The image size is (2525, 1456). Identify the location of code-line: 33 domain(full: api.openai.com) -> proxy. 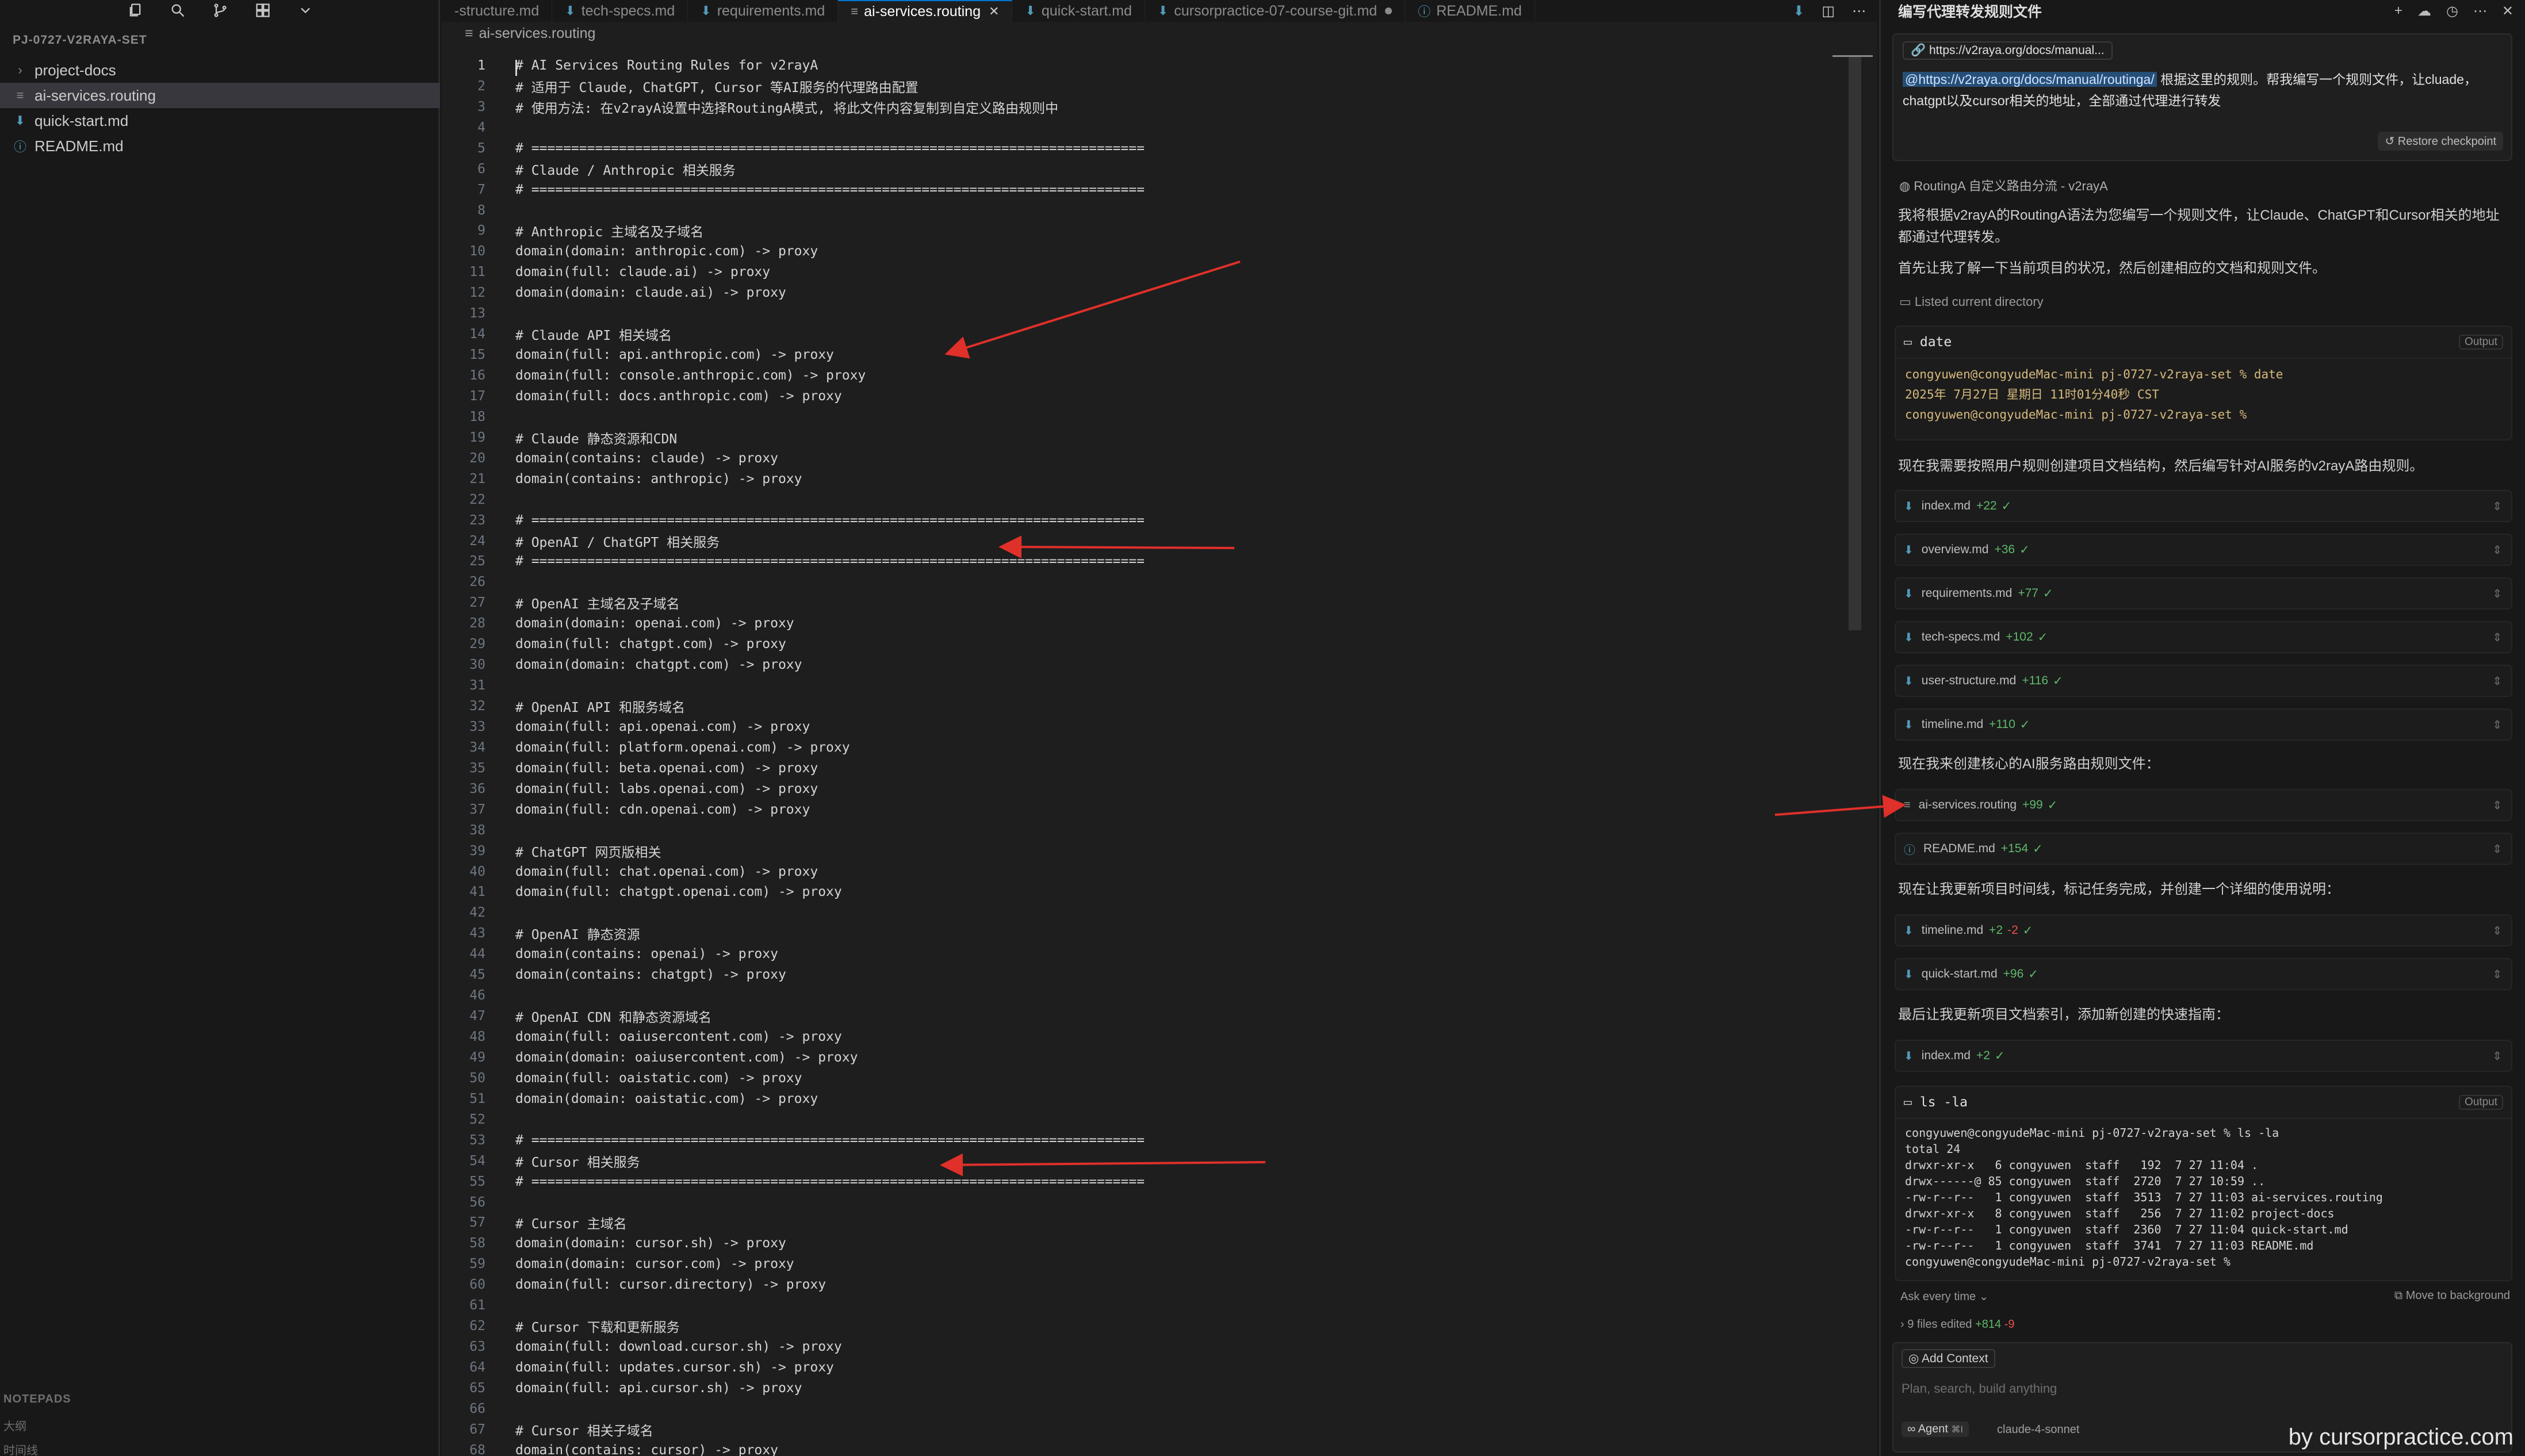
(1152, 726).